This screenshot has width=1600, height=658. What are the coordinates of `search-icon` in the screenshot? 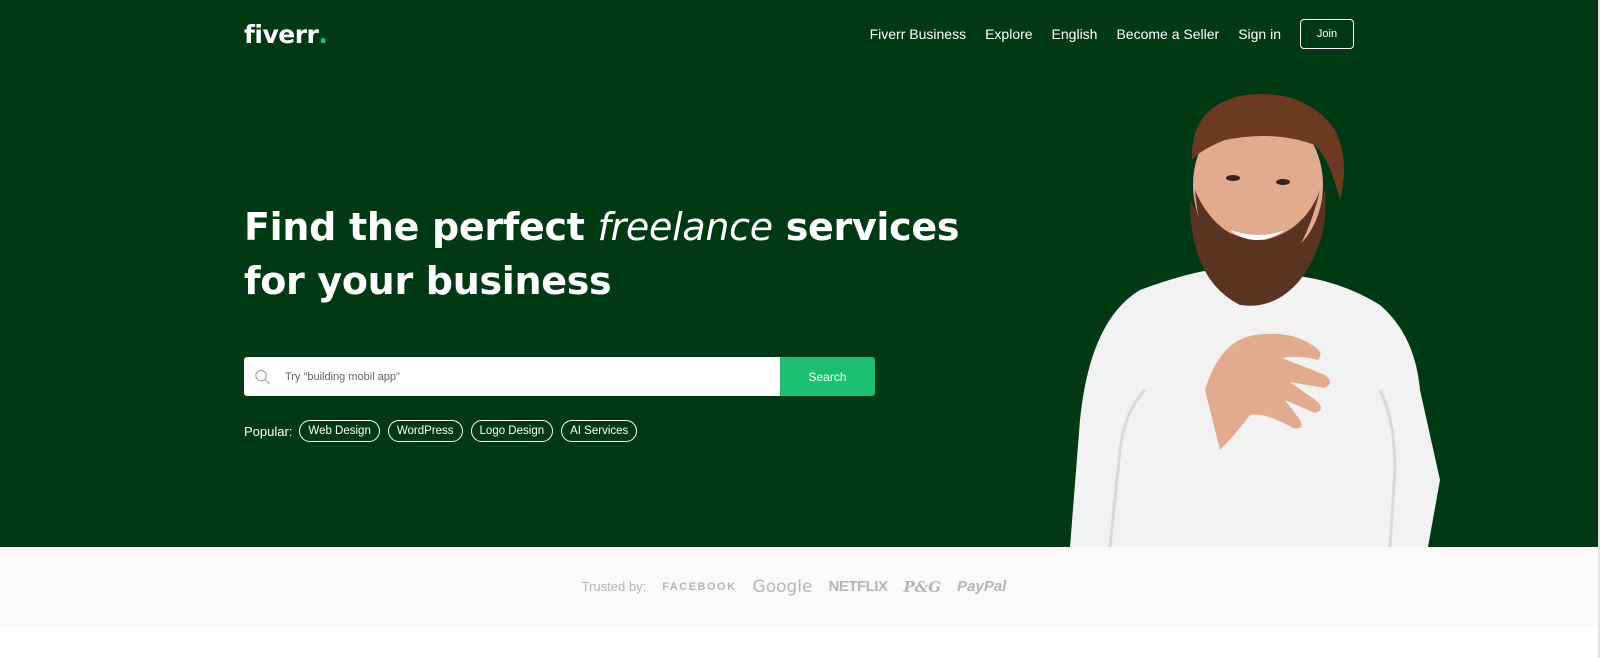 It's located at (262, 376).